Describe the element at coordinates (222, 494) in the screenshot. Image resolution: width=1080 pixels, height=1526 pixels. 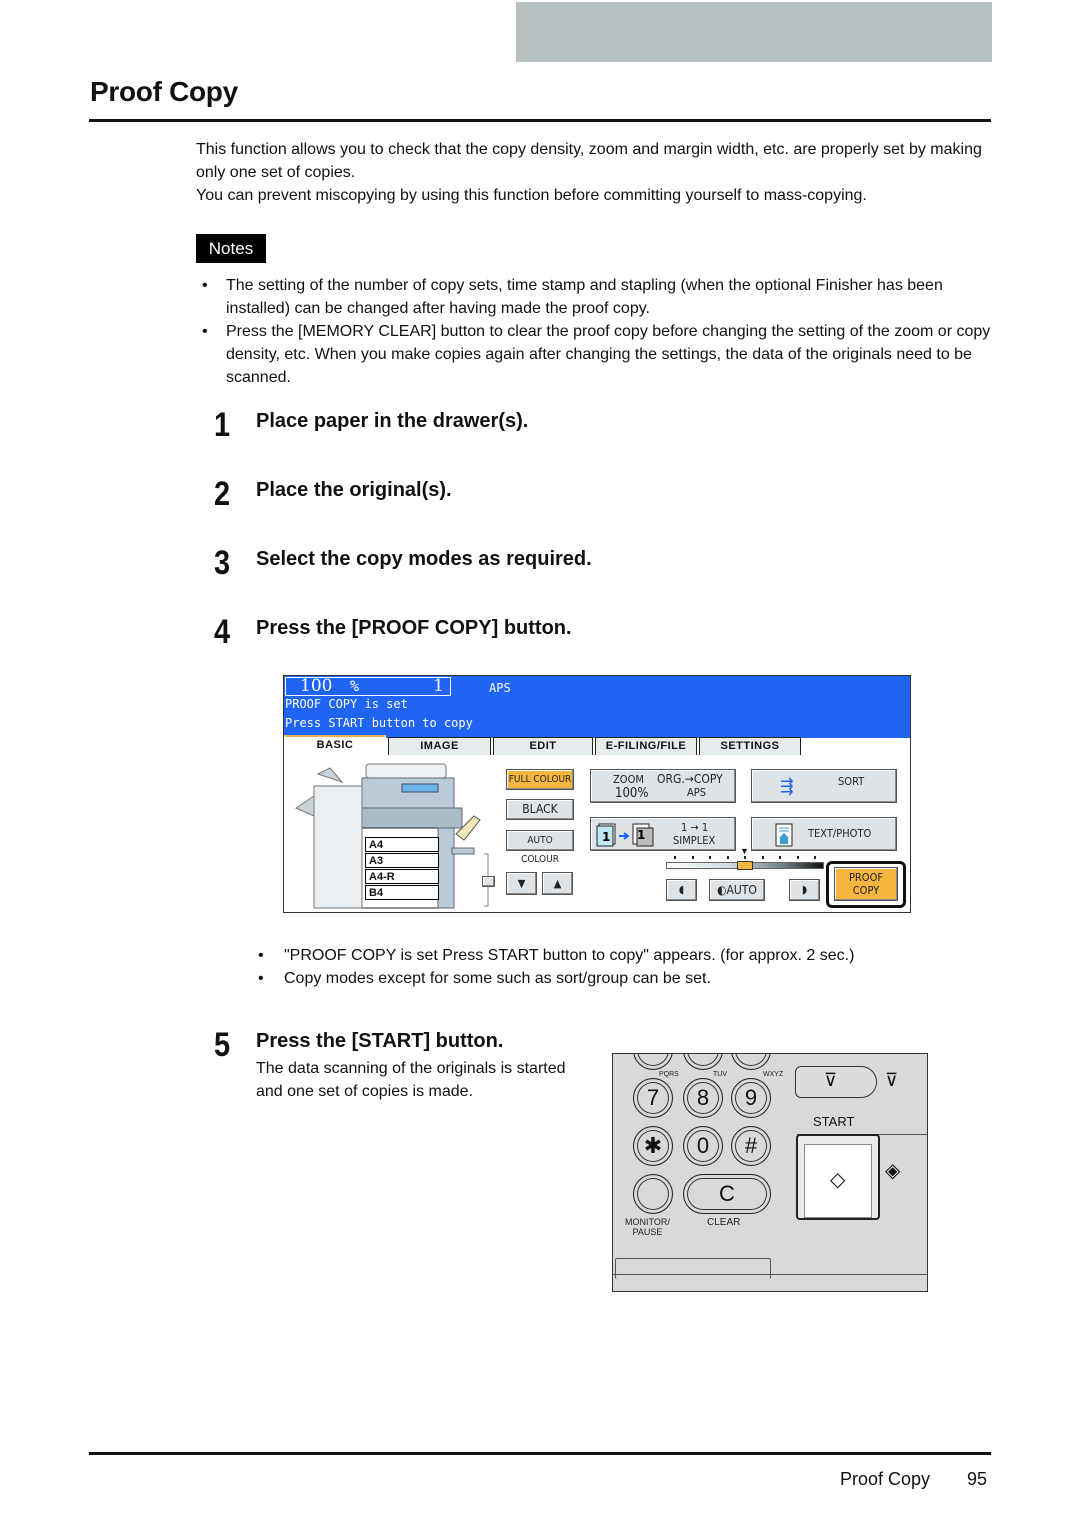
I see `step-number: 2` at that location.